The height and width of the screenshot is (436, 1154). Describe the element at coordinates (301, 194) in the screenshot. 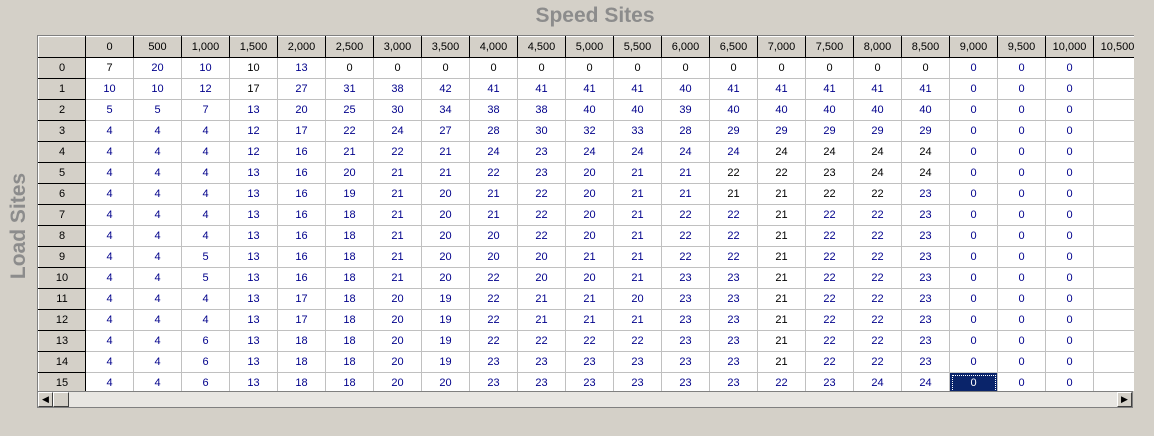

I see `grid-cell: 16` at that location.